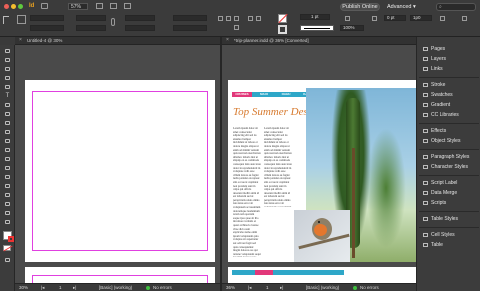  I want to click on page-tool, so click(7, 69).